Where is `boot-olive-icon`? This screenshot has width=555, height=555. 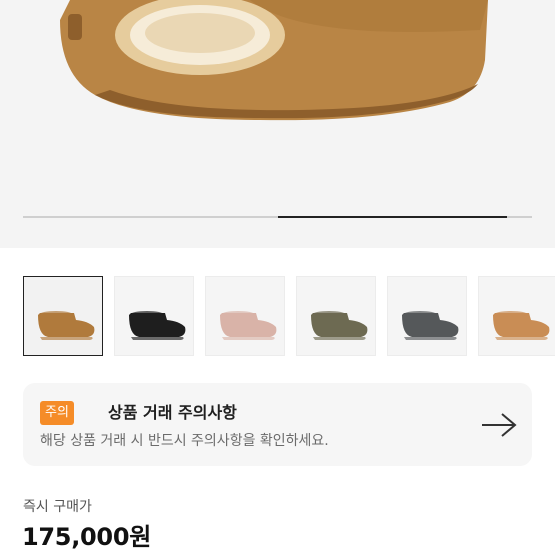
boot-olive-icon is located at coordinates (339, 325).